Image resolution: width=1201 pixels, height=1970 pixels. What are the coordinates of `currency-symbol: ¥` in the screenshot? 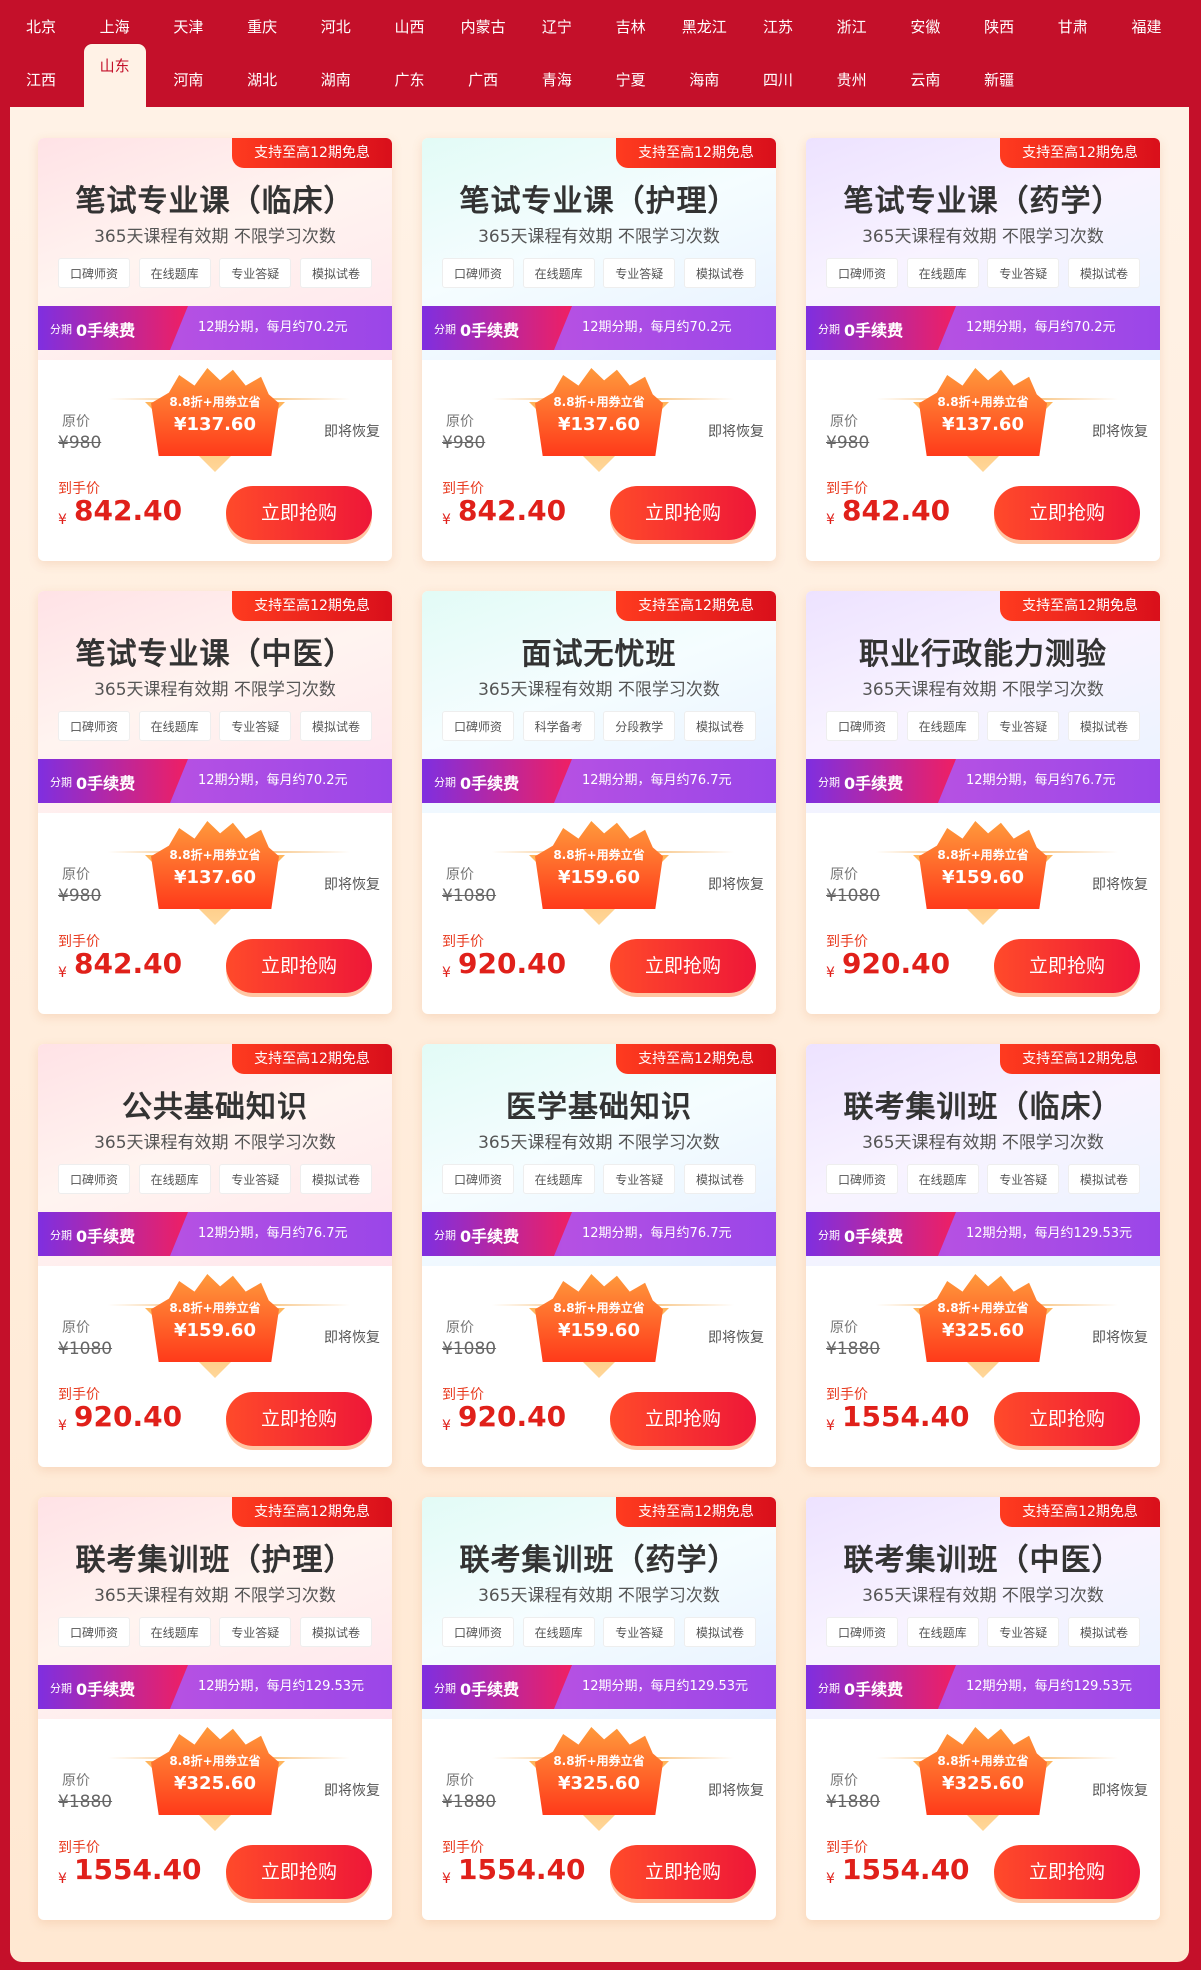 It's located at (830, 1879).